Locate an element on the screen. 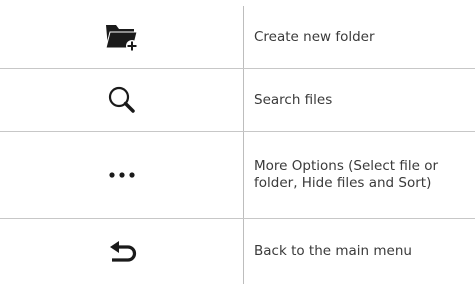 Image resolution: width=475 pixels, height=284 pixels. row-label: Back to the main menu is located at coordinates (333, 251).